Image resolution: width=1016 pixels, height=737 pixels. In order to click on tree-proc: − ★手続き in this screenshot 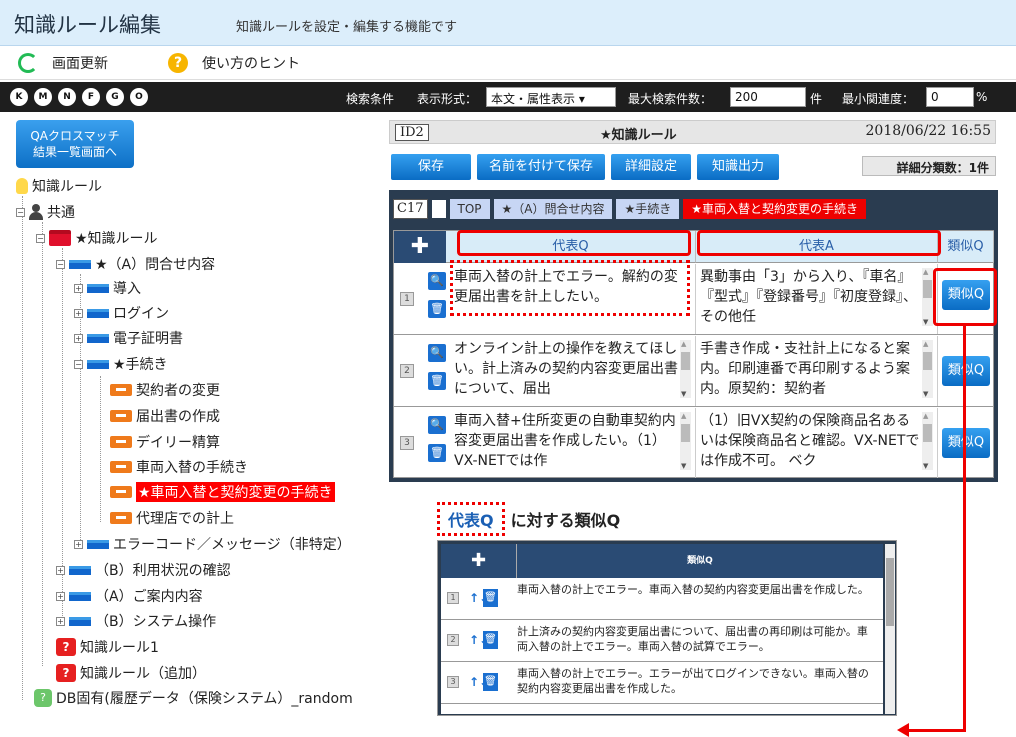, I will do `click(121, 364)`.